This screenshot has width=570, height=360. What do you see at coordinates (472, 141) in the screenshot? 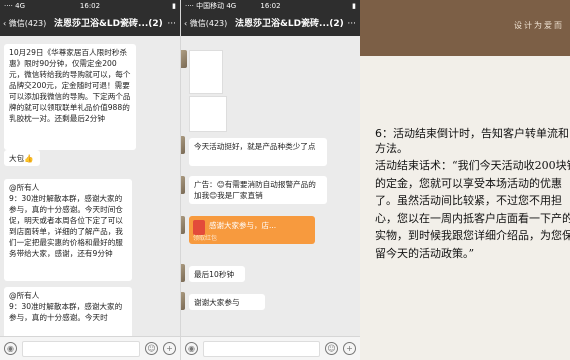
I see `slide-heading: 6：活动结束倒计时，告知客户转单流和方法。` at bounding box center [472, 141].